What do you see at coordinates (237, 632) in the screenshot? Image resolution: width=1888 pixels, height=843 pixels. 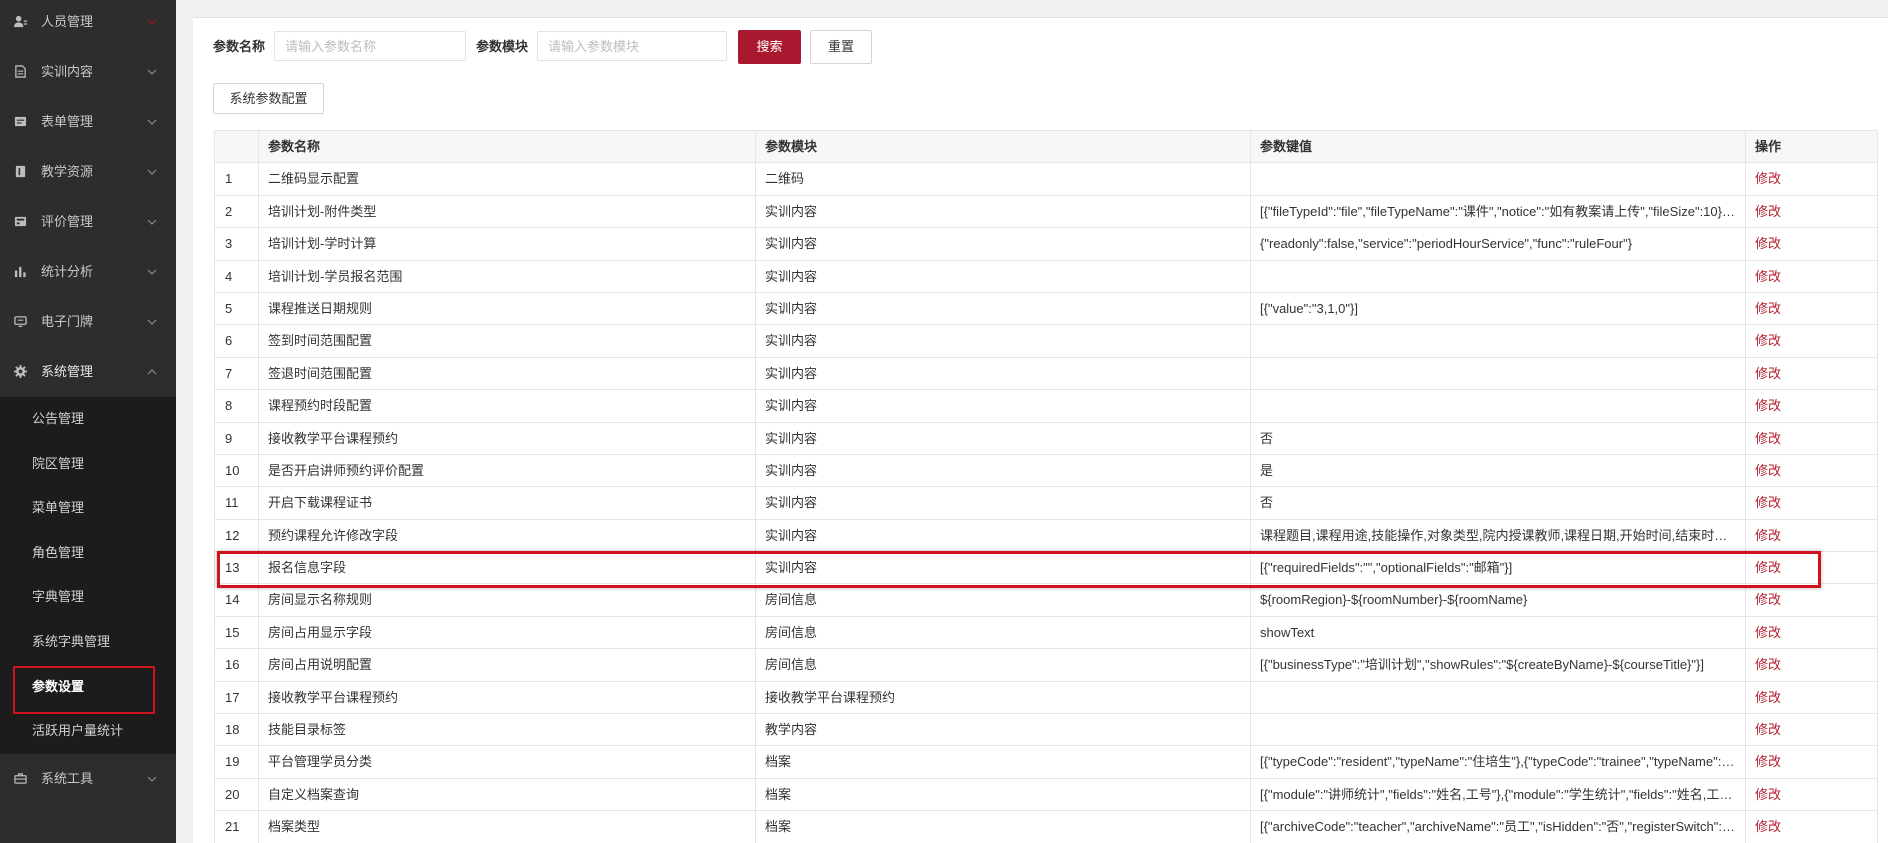 I see `row-index-cell: 15` at bounding box center [237, 632].